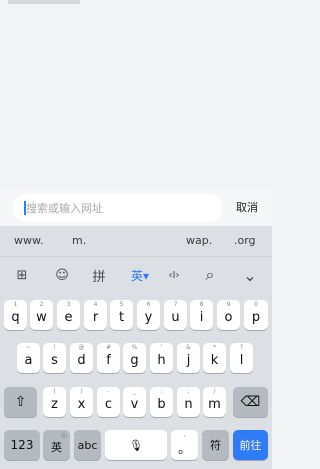 This screenshot has width=320, height=469. Describe the element at coordinates (199, 240) in the screenshot. I see `suggestion-wap: wap.` at that location.